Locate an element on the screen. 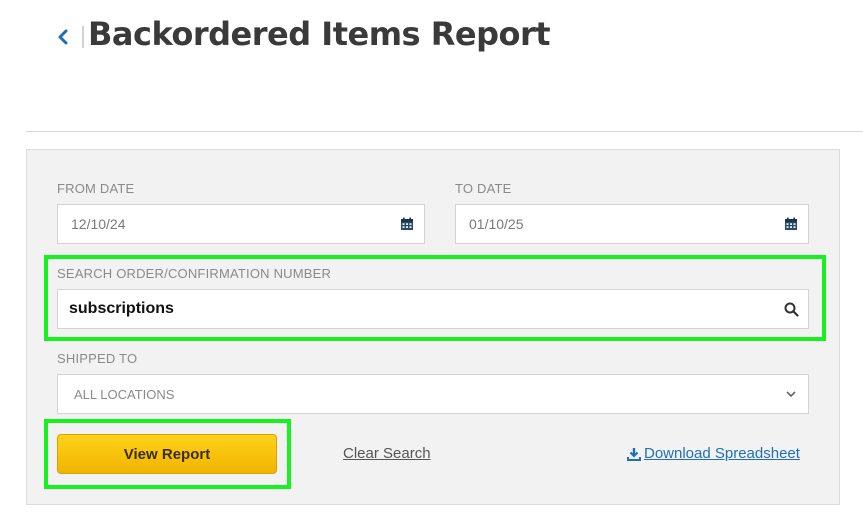 This screenshot has width=863, height=524. search-input: subscriptions is located at coordinates (433, 309).